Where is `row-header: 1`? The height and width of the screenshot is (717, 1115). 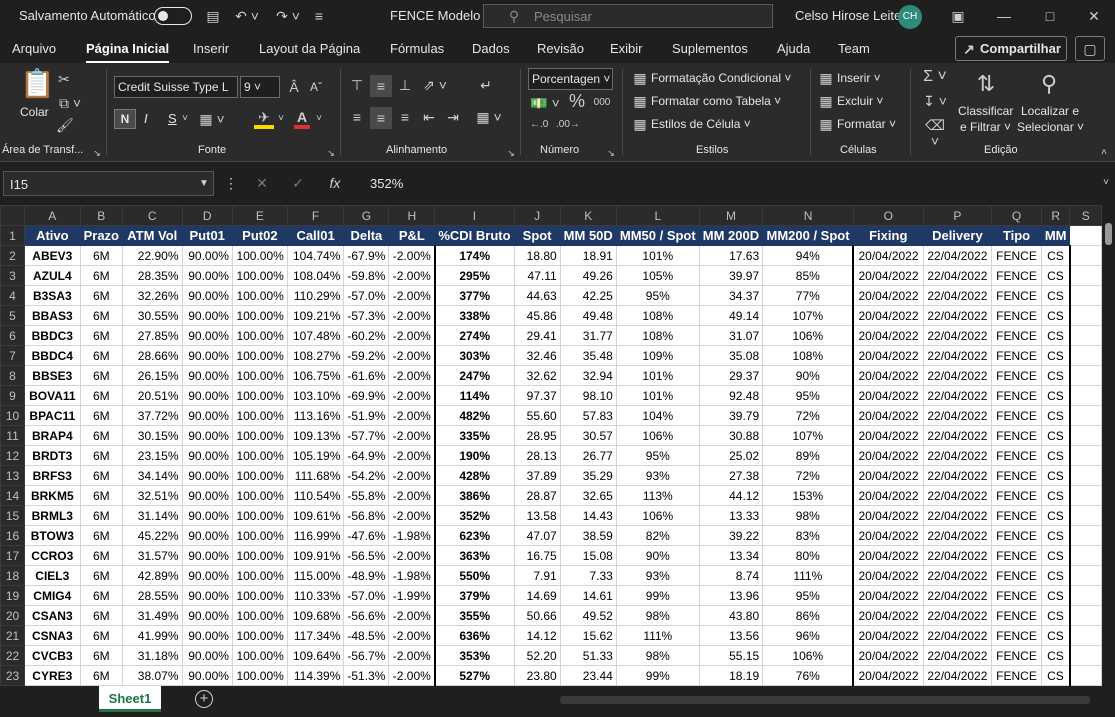 row-header: 1 is located at coordinates (13, 235).